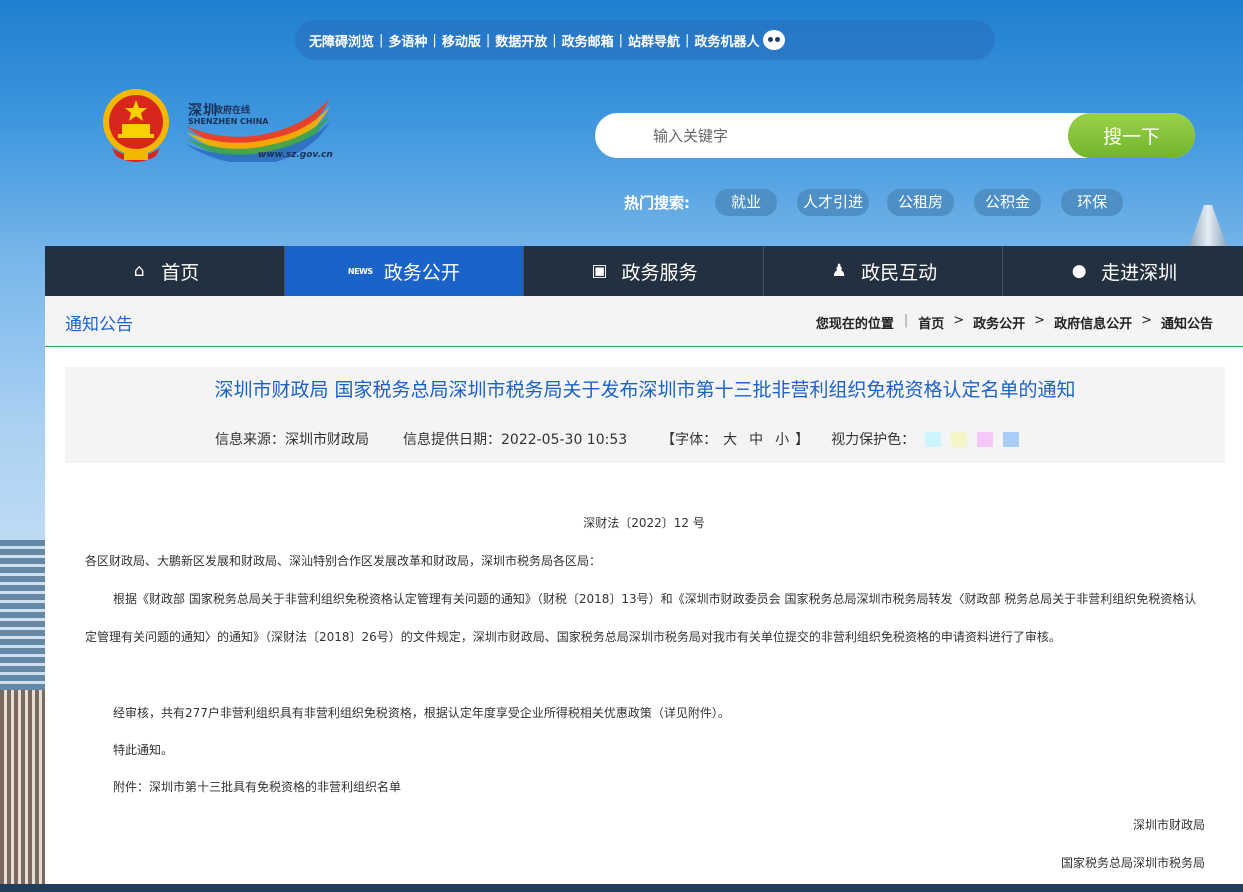 Image resolution: width=1243 pixels, height=892 pixels. Describe the element at coordinates (588, 40) in the screenshot. I see `gov-mail-link: 政务邮箱` at that location.